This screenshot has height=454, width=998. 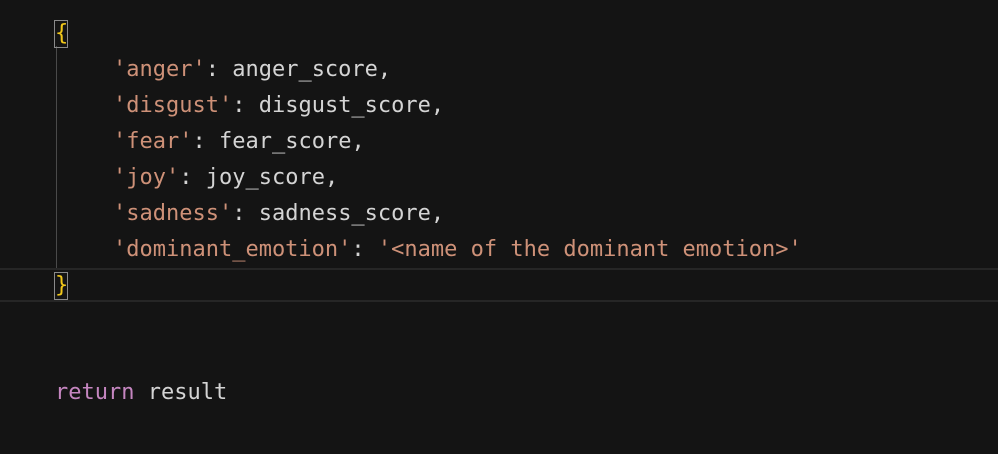 I want to click on code-line-disgust: 'disgust': disgust_score,, so click(x=499, y=106).